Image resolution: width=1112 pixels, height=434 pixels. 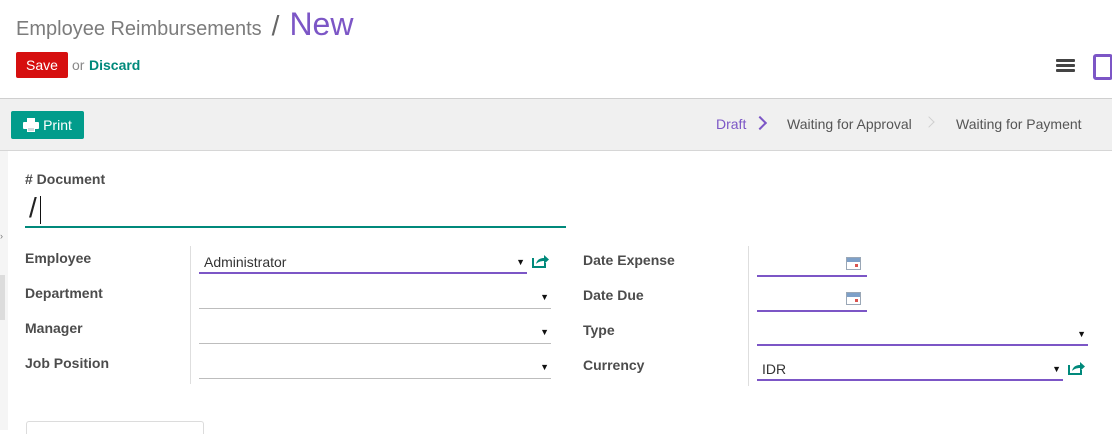 I want to click on type-select: ▼, so click(x=922, y=334).